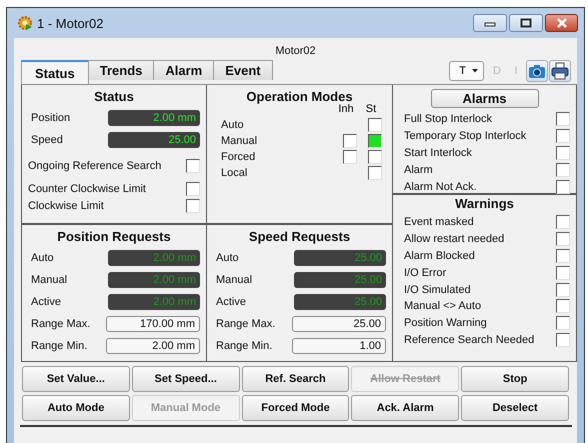  Describe the element at coordinates (490, 23) in the screenshot. I see `minimize-button` at that location.